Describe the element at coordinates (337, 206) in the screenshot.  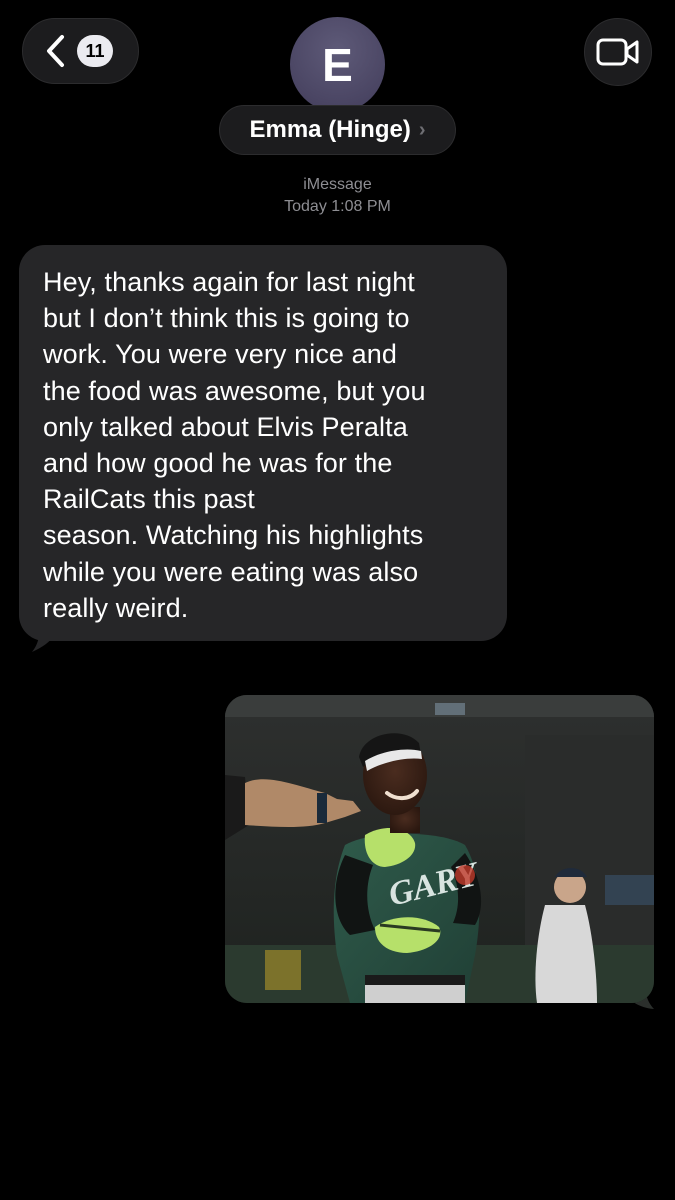
I see `message-timestamp: Today 1:08 PM` at that location.